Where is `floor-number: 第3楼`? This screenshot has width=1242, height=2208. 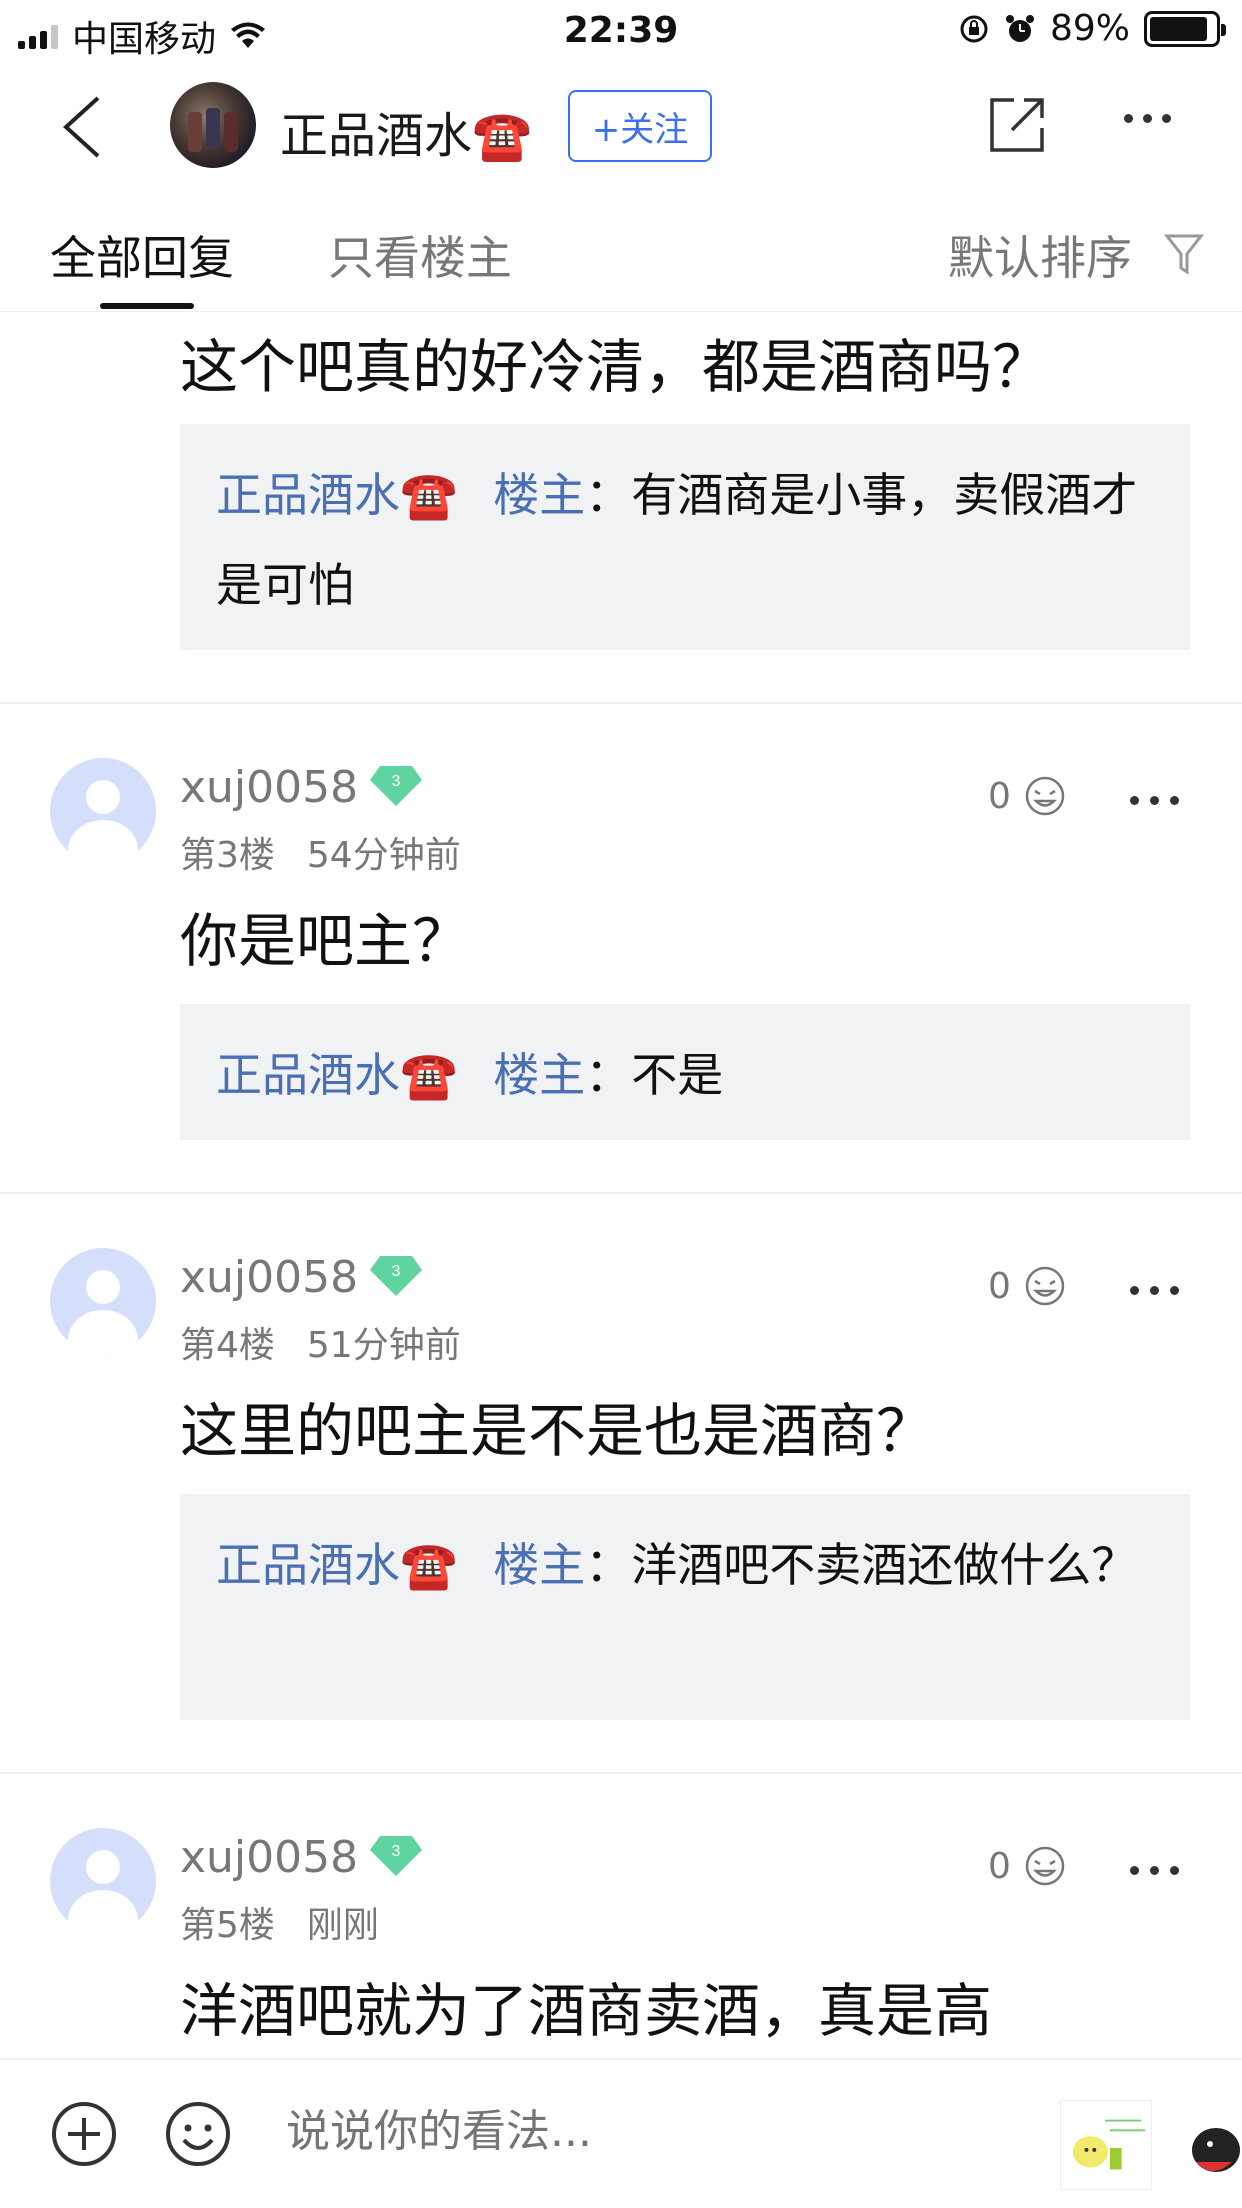 floor-number: 第3楼 is located at coordinates (227, 855).